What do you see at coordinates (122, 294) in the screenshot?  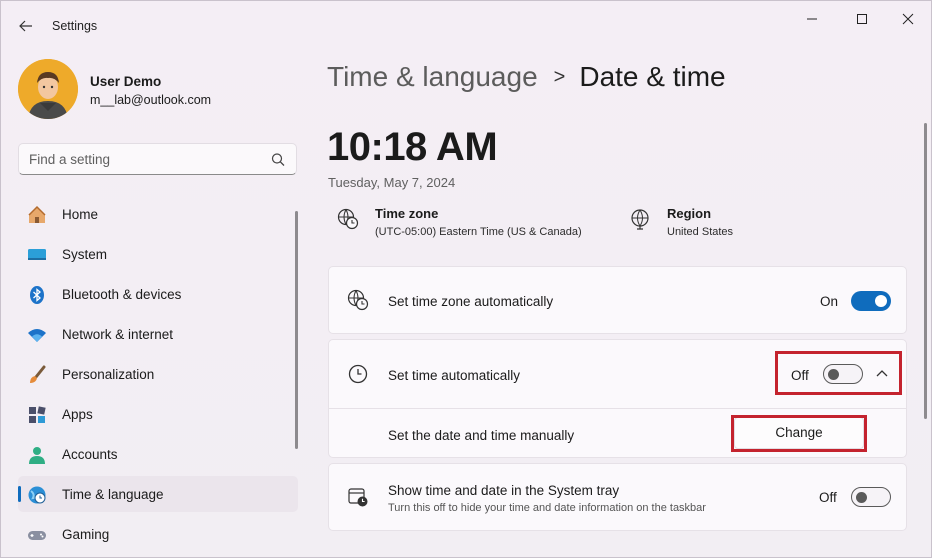 I see `sidebar-item-label: Bluetooth & devices` at bounding box center [122, 294].